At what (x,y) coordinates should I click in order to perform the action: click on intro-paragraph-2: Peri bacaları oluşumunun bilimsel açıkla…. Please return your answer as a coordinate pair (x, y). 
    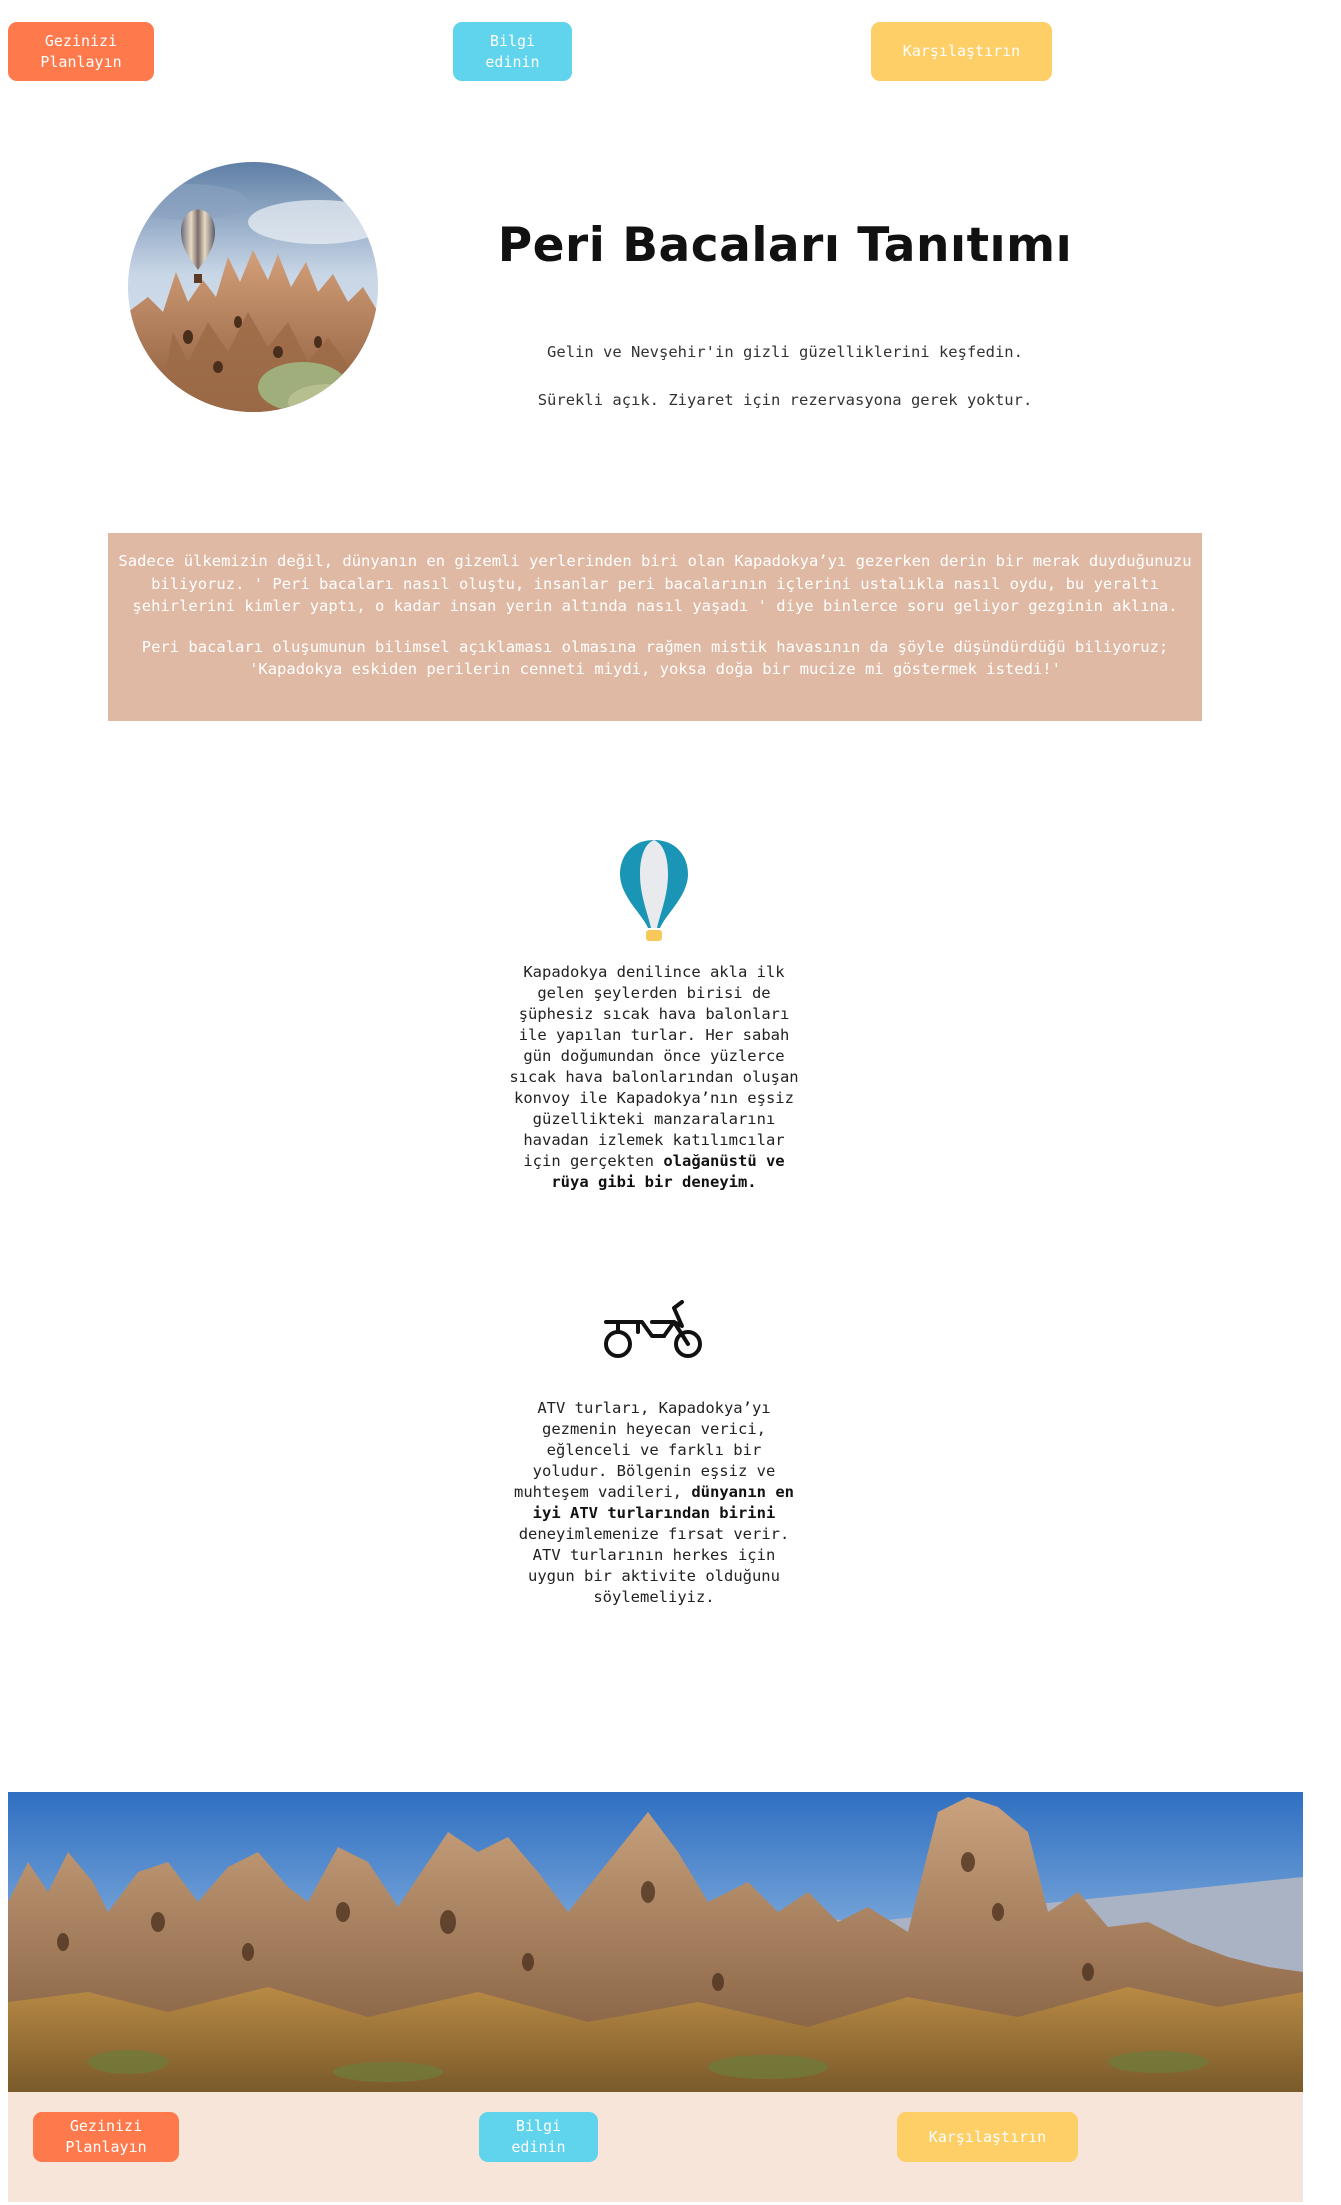
    Looking at the image, I should click on (655, 658).